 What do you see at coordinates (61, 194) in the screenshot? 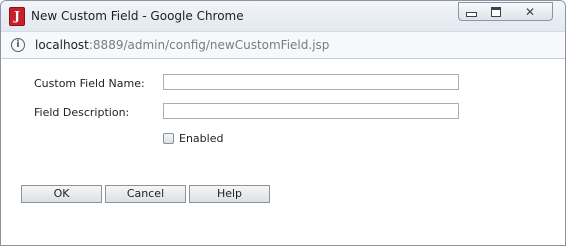
I see `ok-button: OK` at bounding box center [61, 194].